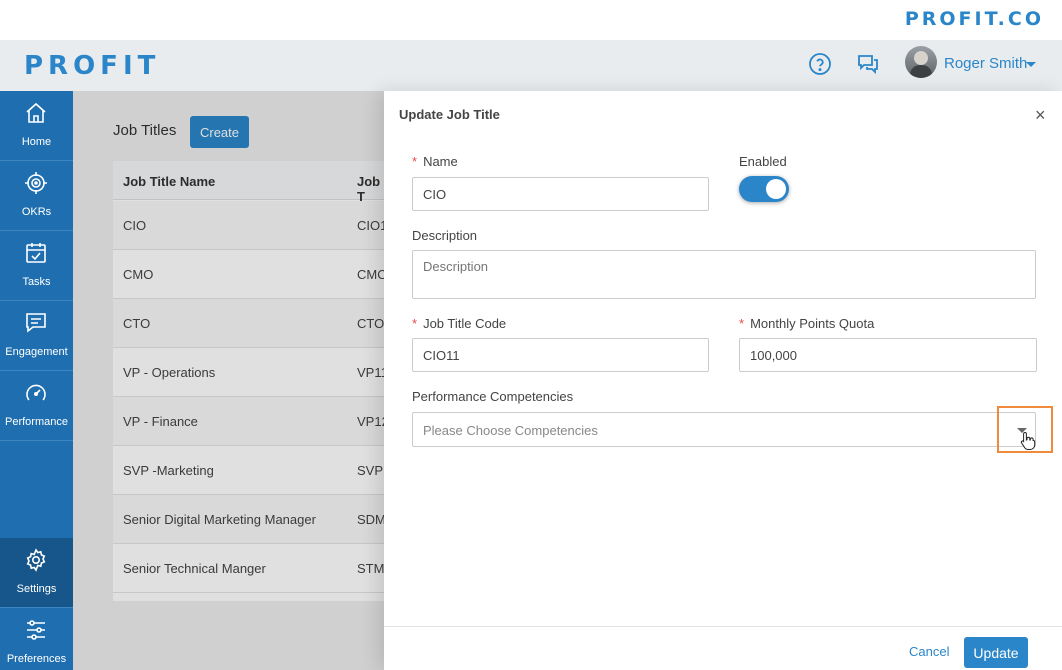 This screenshot has height=670, width=1062. What do you see at coordinates (510, 430) in the screenshot?
I see `competencies-placeholder: Please Choose Competencies` at bounding box center [510, 430].